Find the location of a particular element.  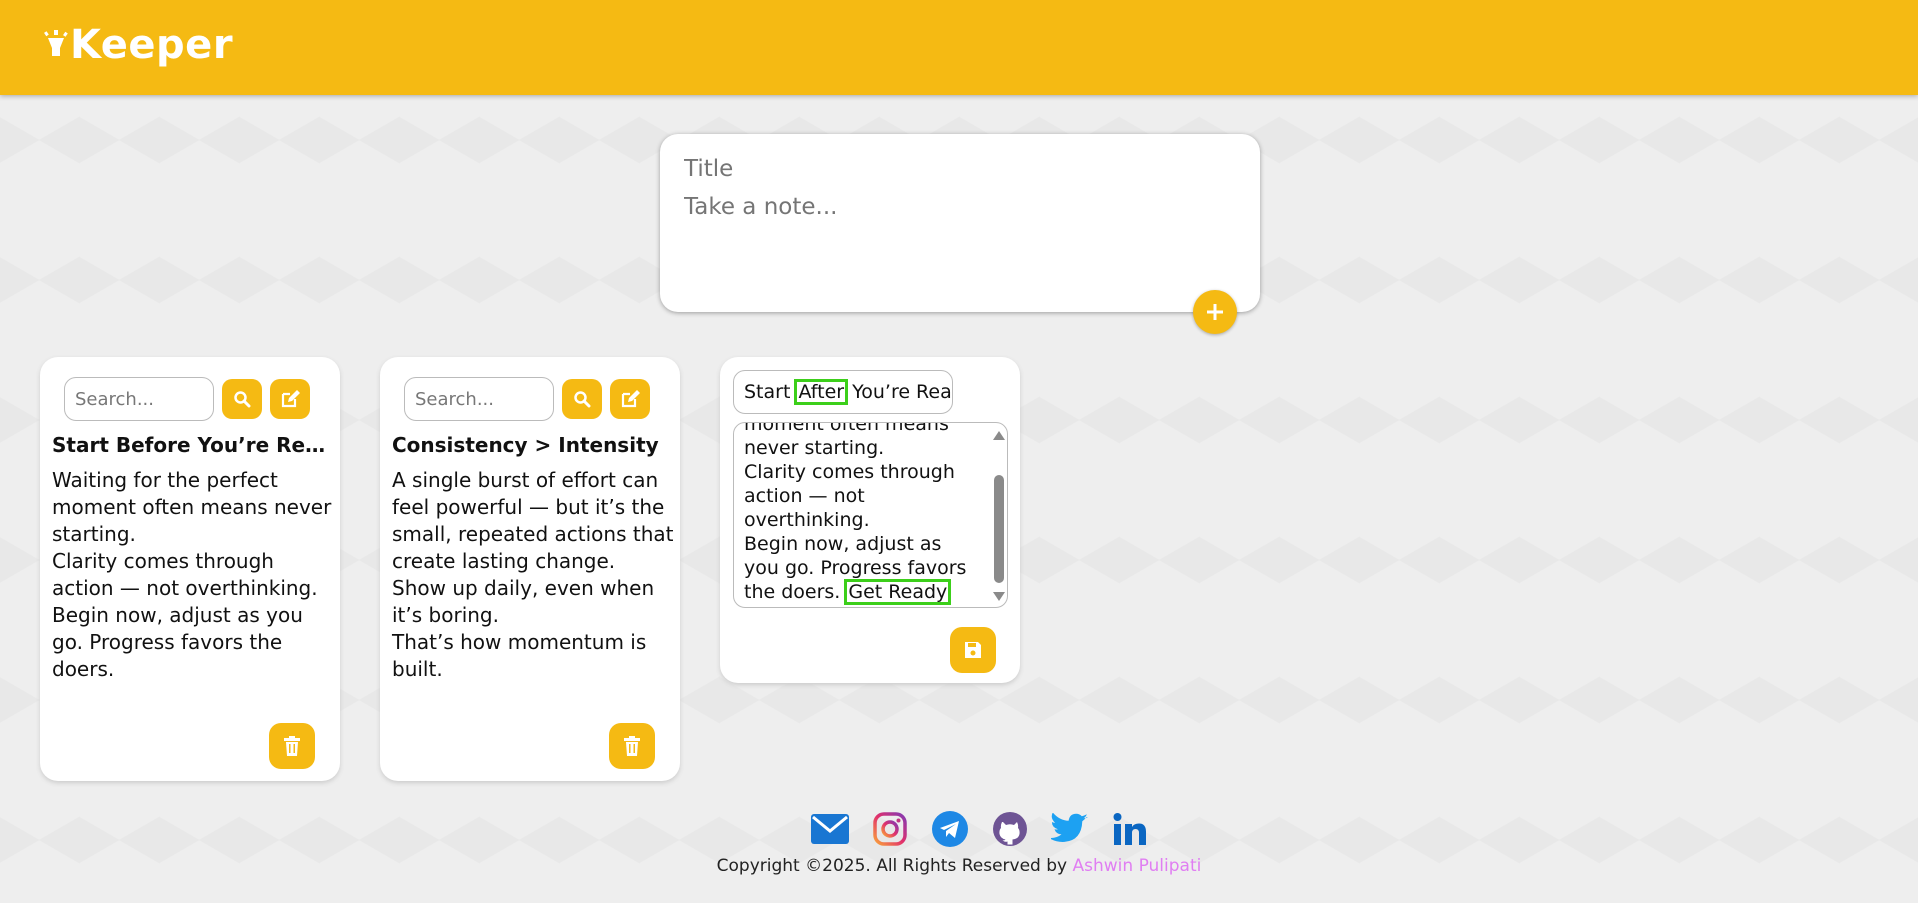

edit-body-line: Clarity comes through is located at coordinates (849, 472).